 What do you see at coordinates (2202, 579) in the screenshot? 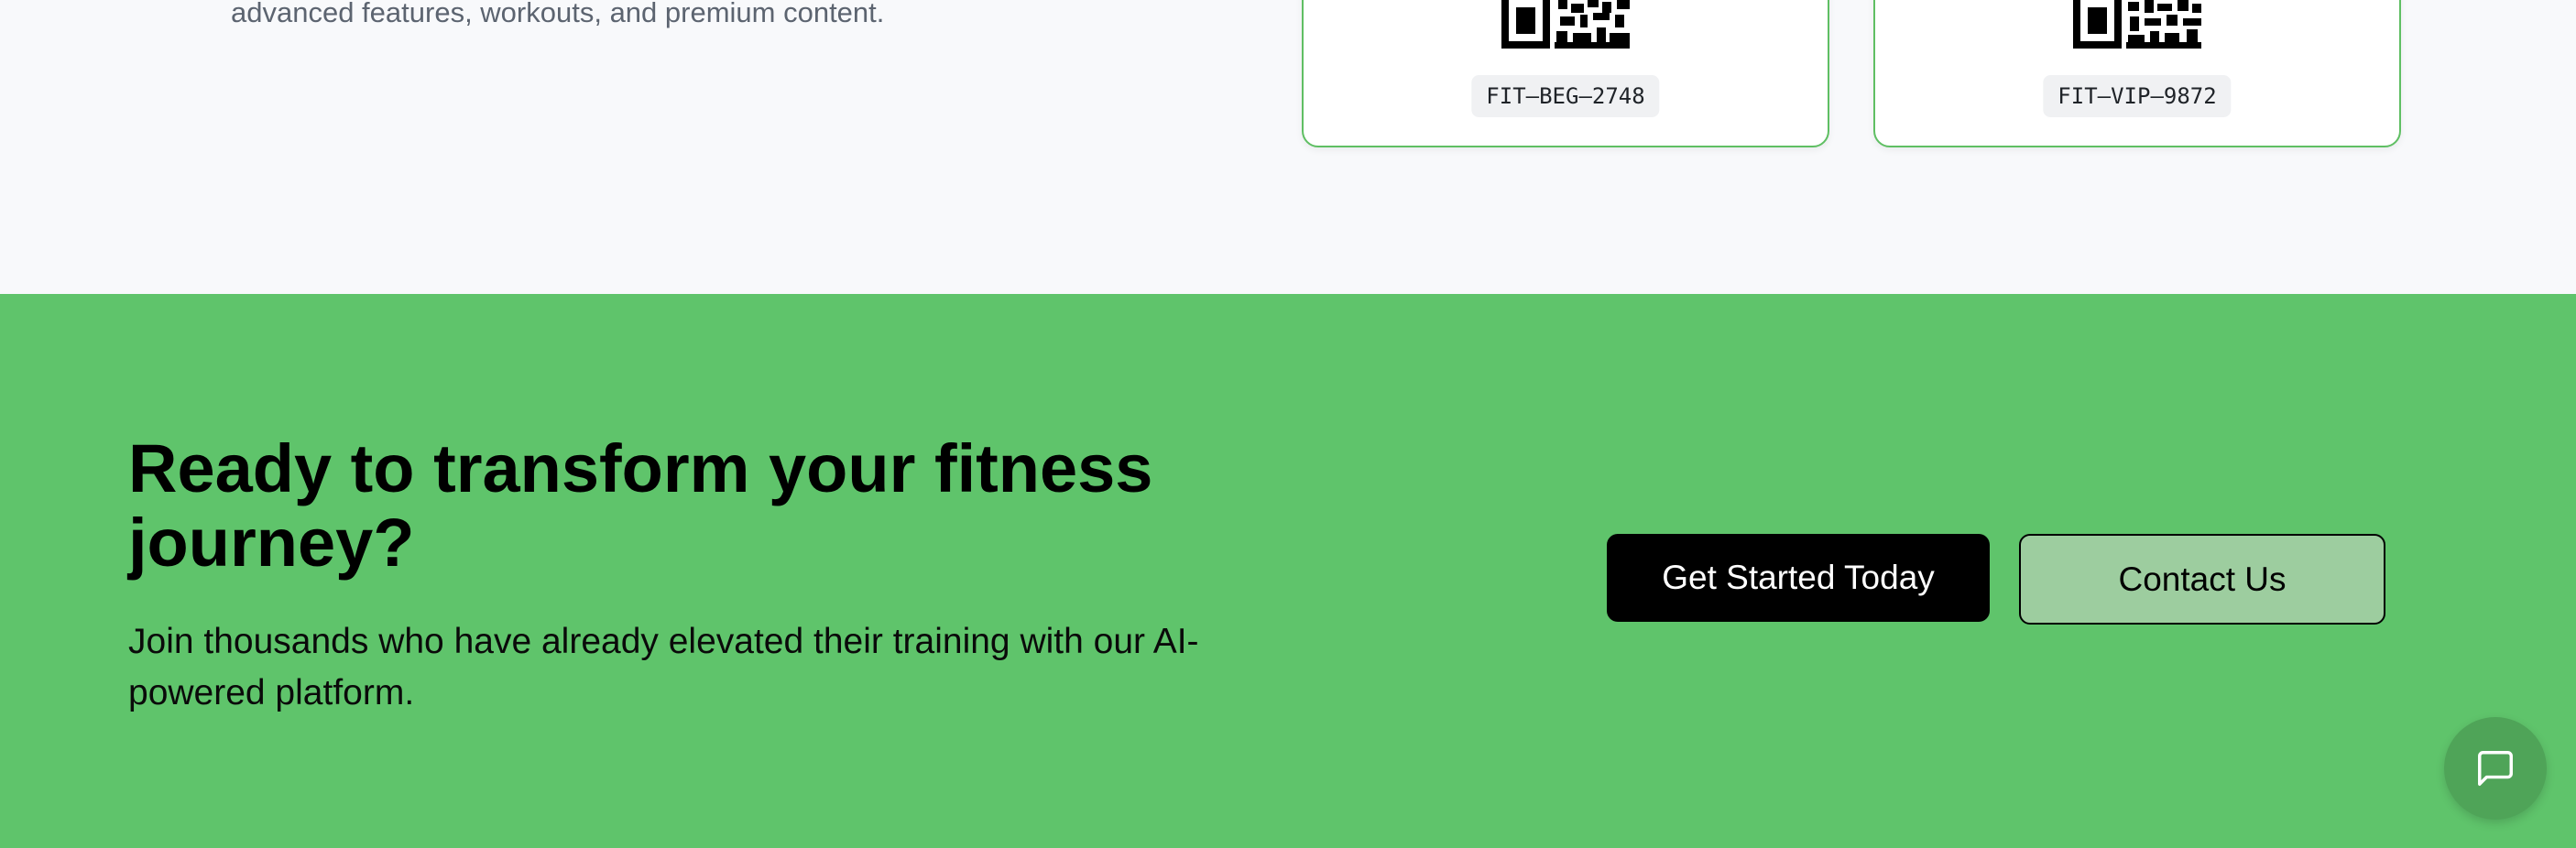
I see `contact-us-button: Contact Us` at bounding box center [2202, 579].